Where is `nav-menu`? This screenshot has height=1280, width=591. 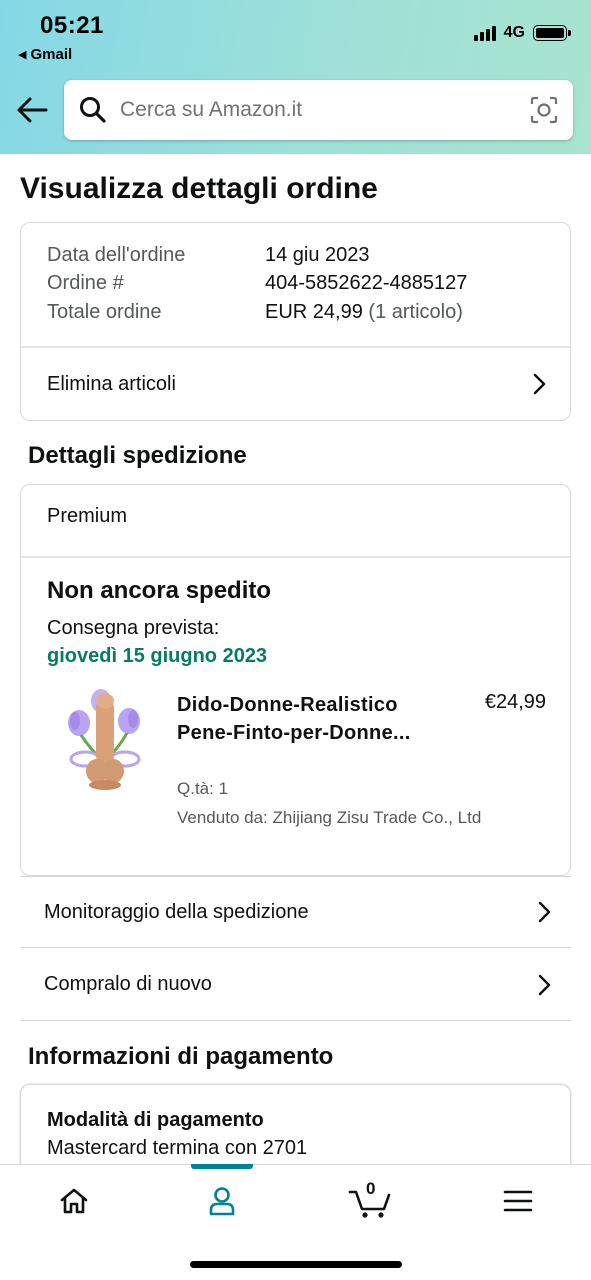
nav-menu is located at coordinates (518, 1201).